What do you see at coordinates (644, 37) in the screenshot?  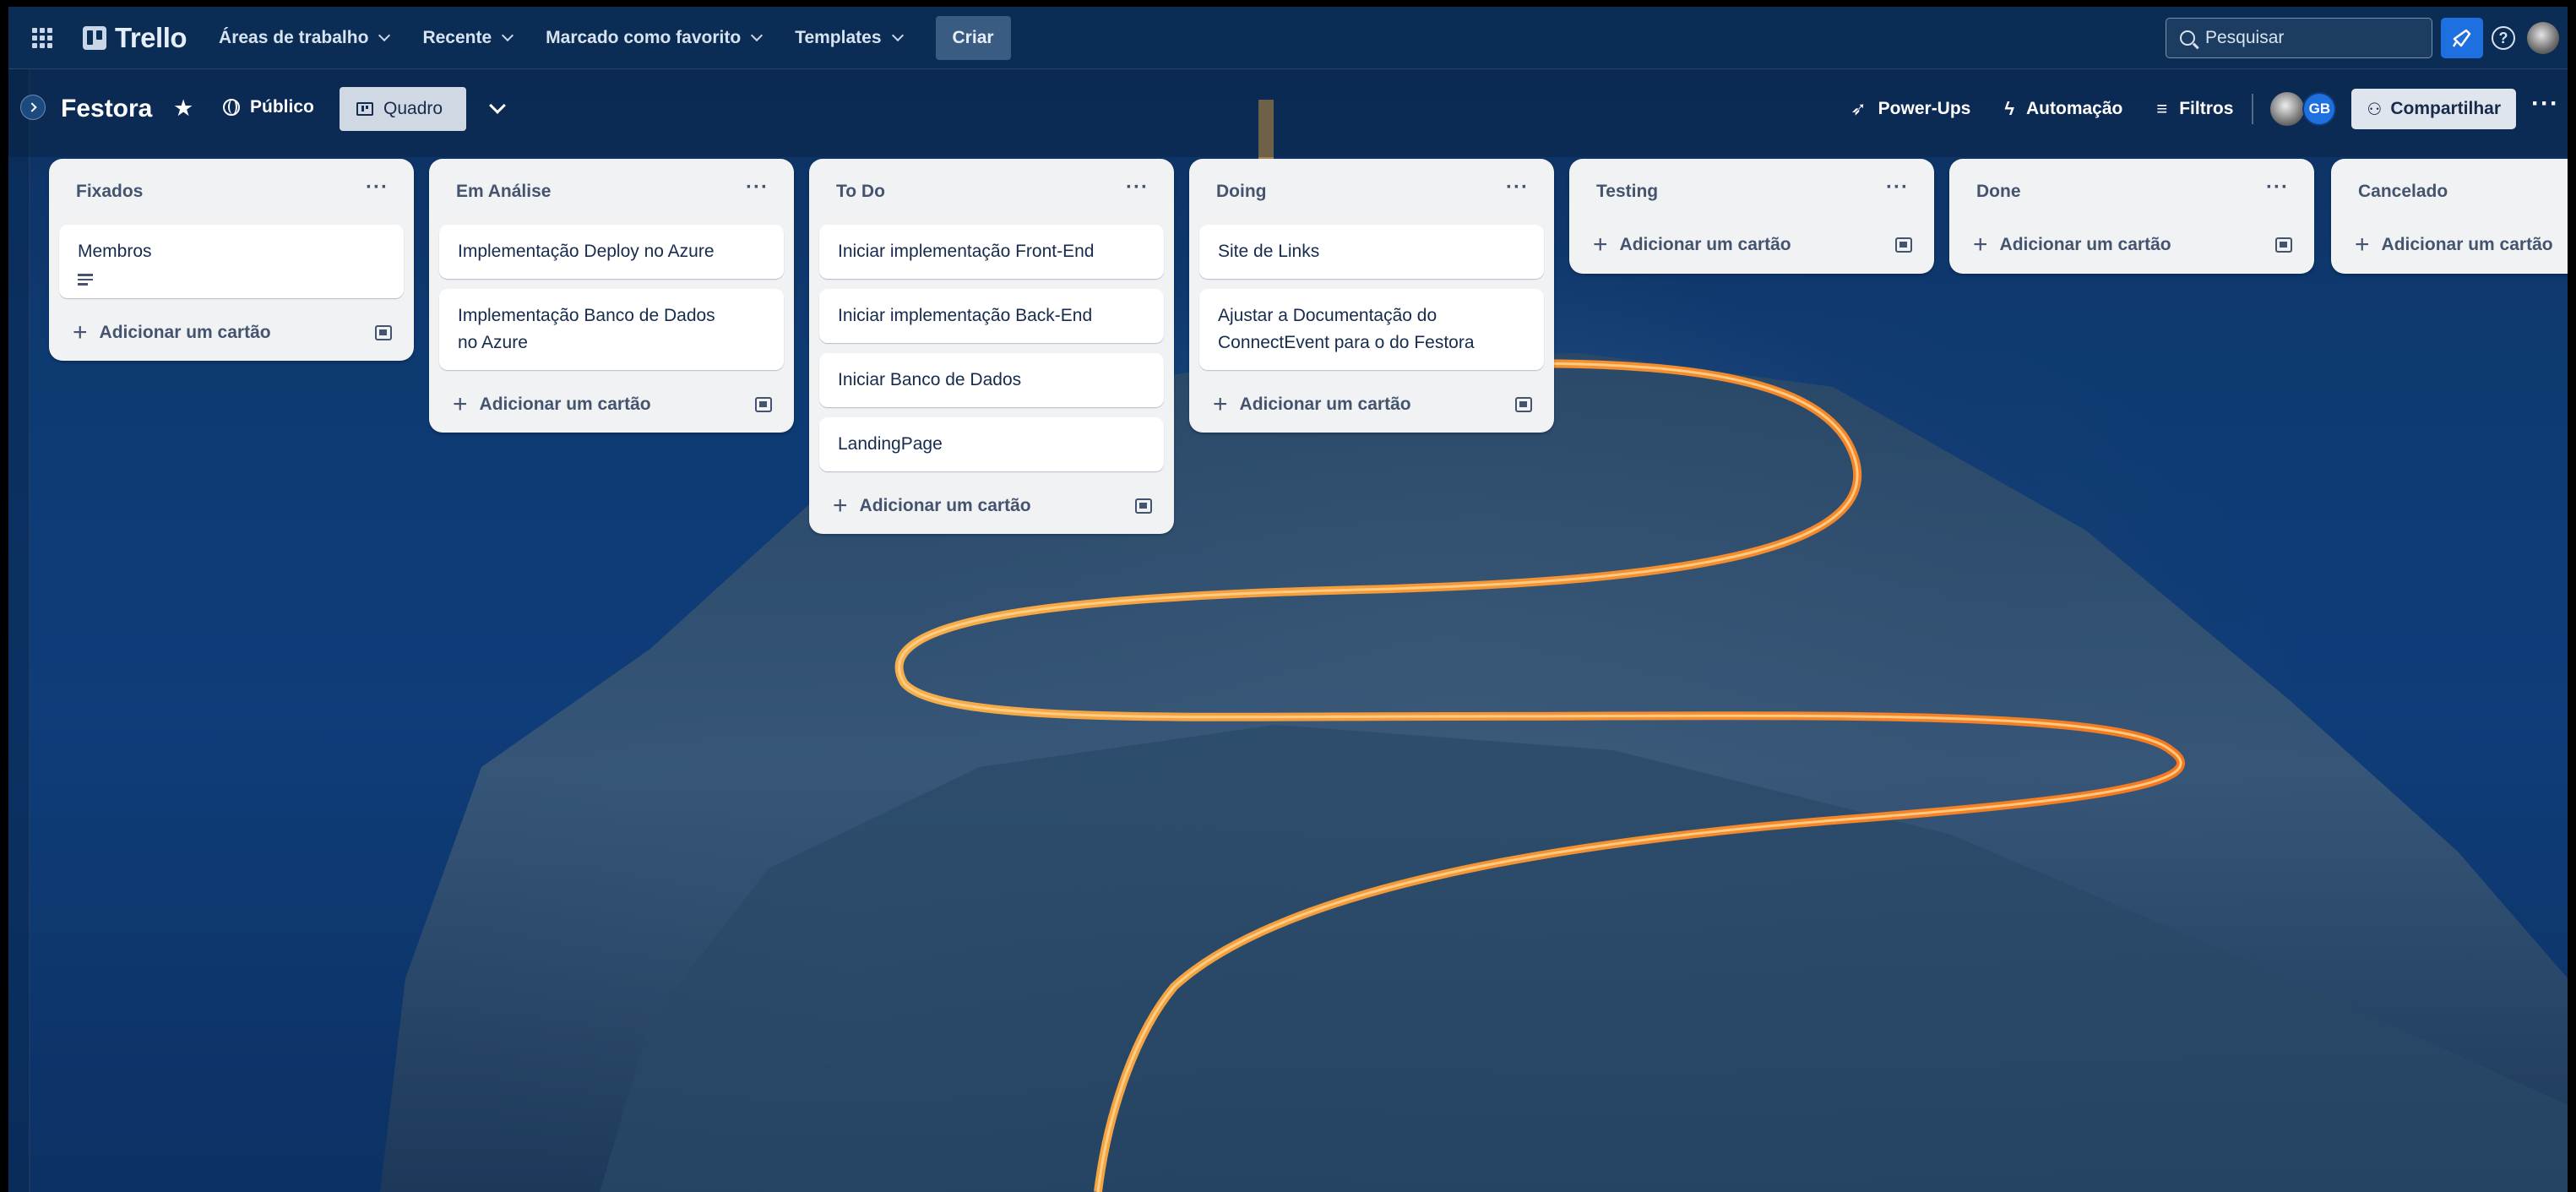 I see `menu-starred-label: Marcado como favorito` at bounding box center [644, 37].